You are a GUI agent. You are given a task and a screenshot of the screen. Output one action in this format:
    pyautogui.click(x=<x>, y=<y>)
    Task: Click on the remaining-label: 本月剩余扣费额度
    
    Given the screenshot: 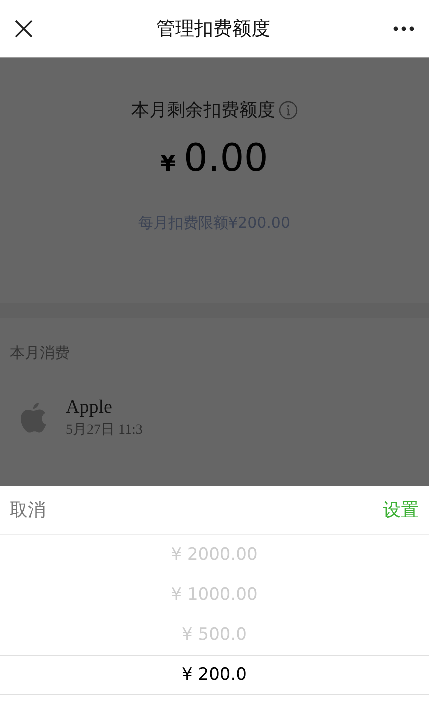 What is the action you would take?
    pyautogui.click(x=204, y=110)
    